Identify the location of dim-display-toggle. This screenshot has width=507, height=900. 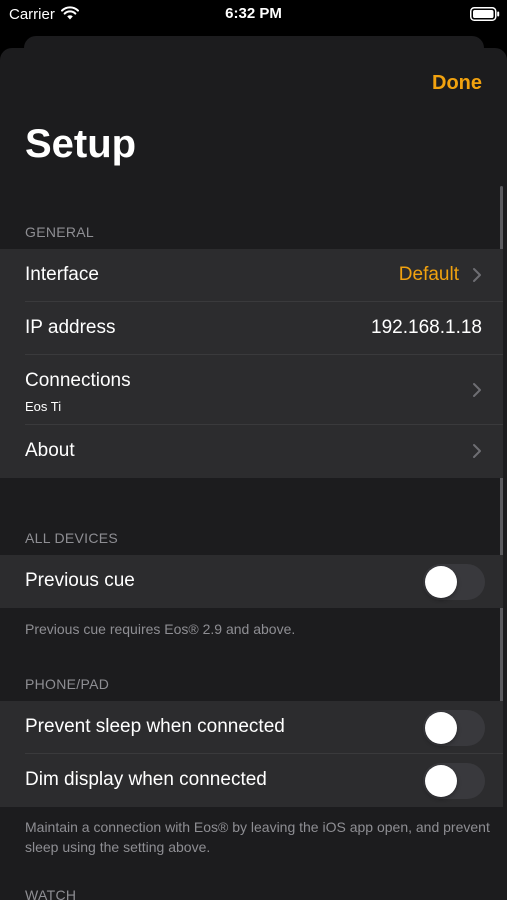
(454, 781).